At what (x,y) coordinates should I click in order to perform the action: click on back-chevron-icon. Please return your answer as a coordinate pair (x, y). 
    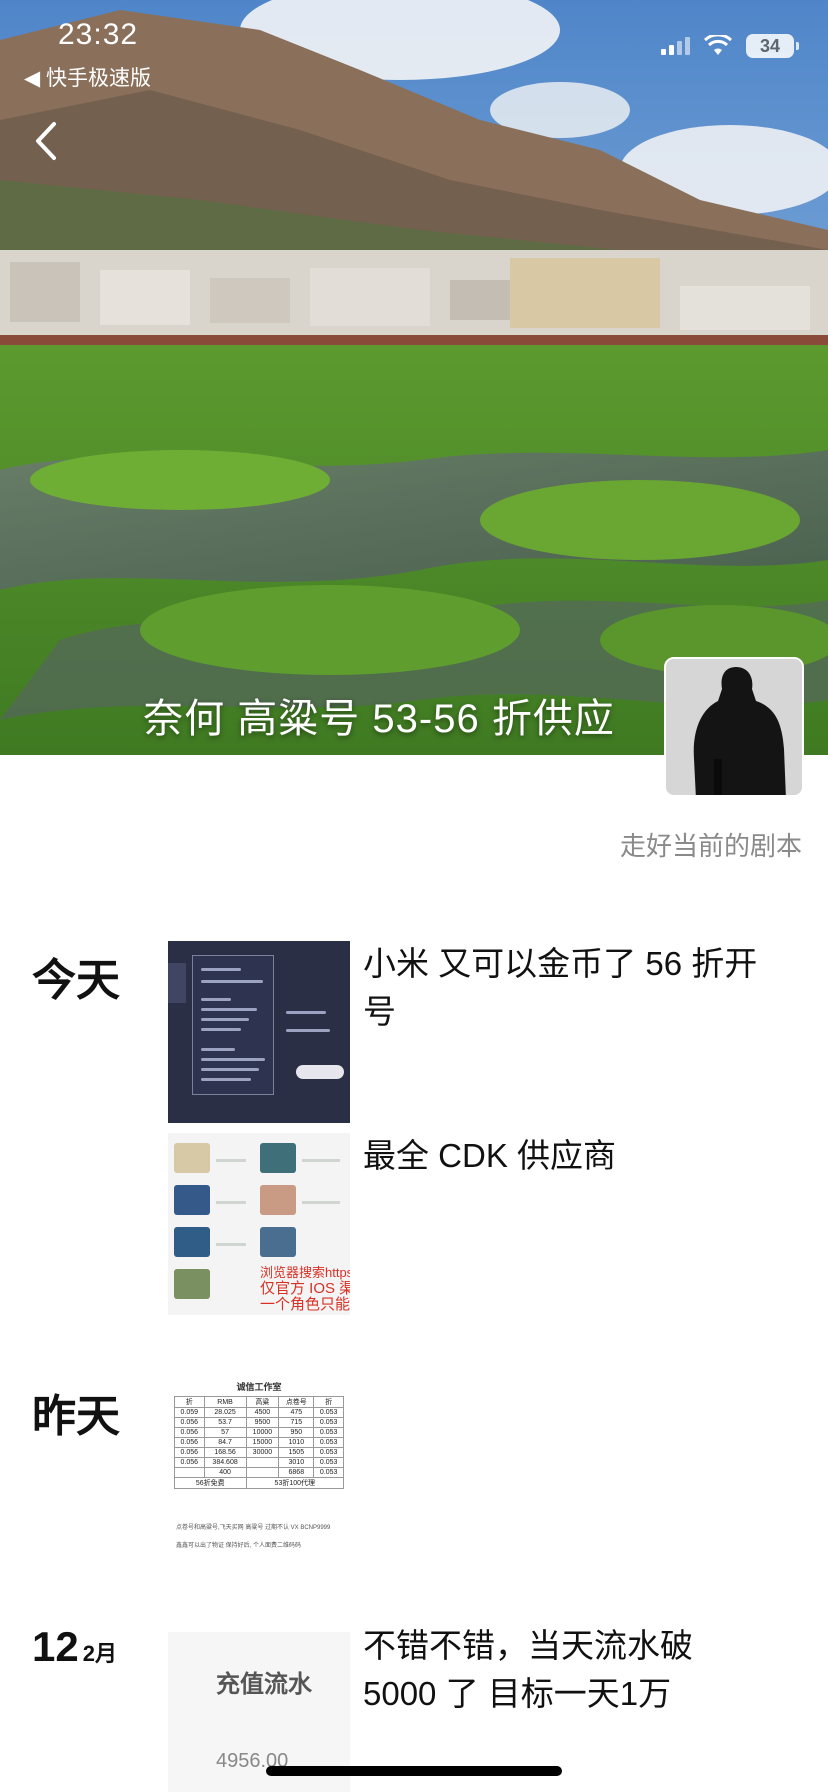
    Looking at the image, I should click on (48, 141).